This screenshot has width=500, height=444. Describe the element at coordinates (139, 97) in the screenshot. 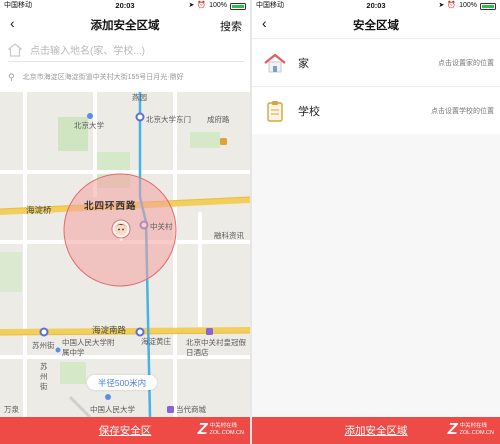

I see `map-label-yanyuan: 燕园` at that location.